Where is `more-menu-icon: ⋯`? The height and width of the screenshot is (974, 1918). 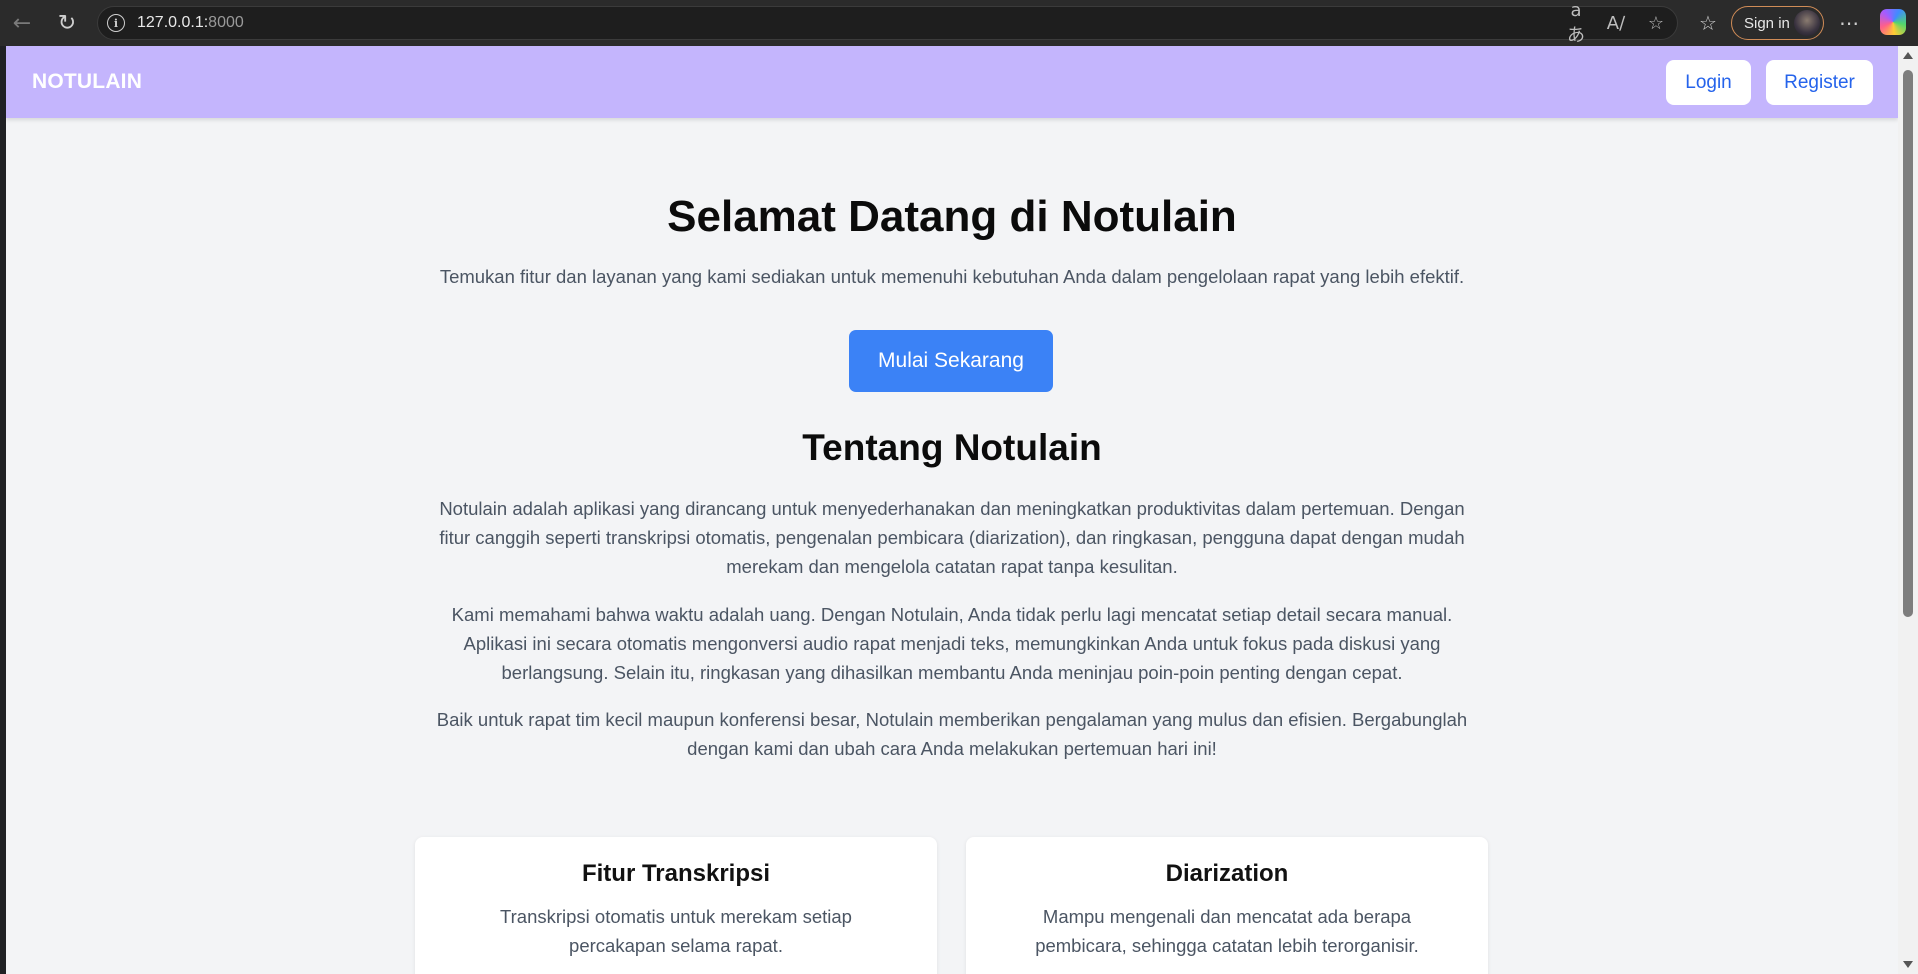
more-menu-icon: ⋯ is located at coordinates (1849, 23).